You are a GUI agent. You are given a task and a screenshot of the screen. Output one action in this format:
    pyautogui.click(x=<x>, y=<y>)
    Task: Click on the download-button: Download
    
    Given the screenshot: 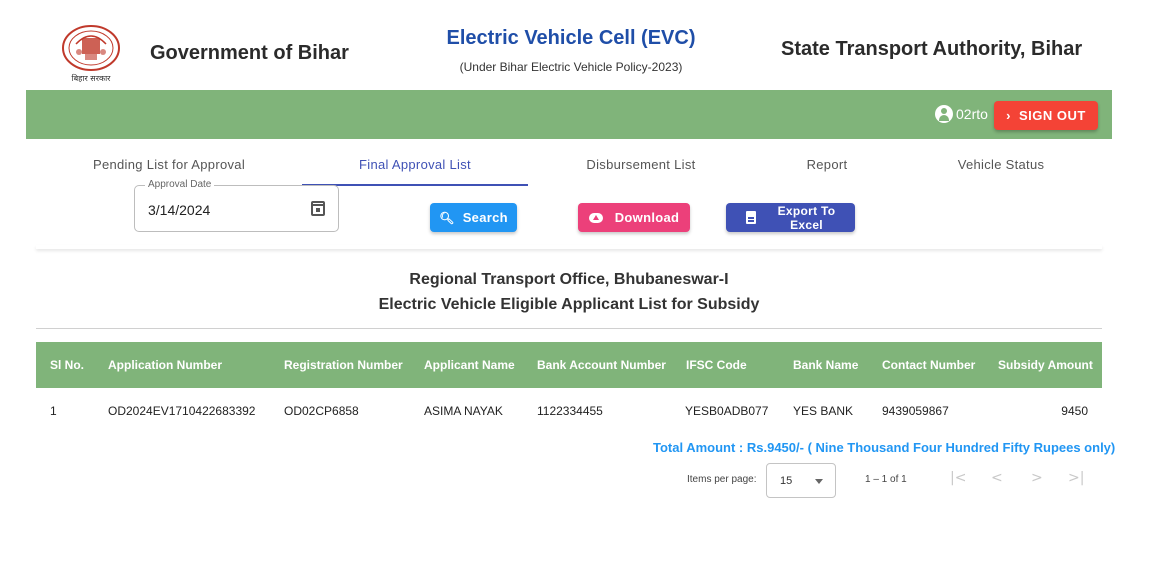 What is the action you would take?
    pyautogui.click(x=634, y=217)
    